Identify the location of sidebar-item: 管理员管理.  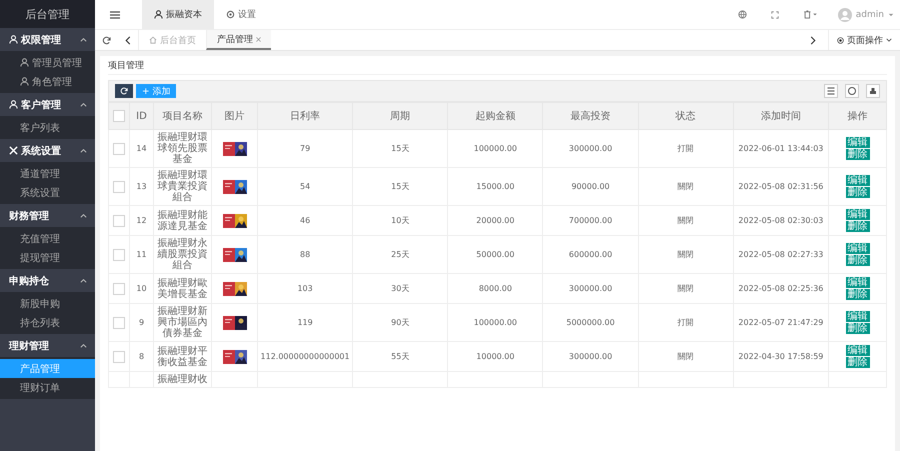
(47, 62).